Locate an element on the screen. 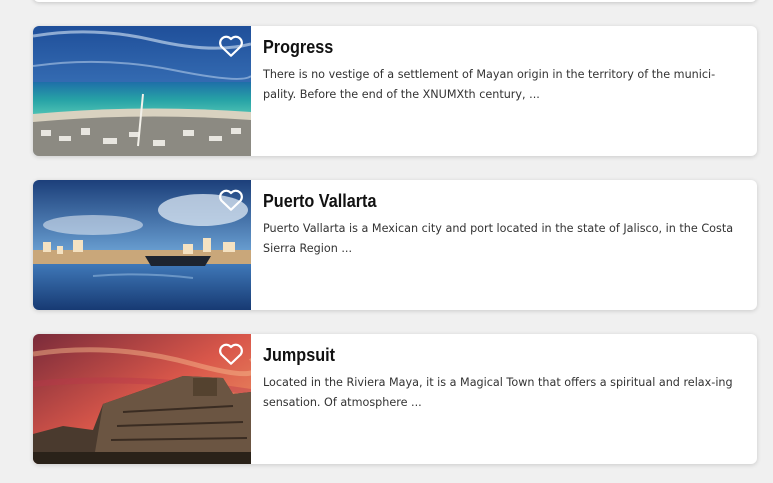 The height and width of the screenshot is (483, 773). favorite-toggle-progress is located at coordinates (231, 46).